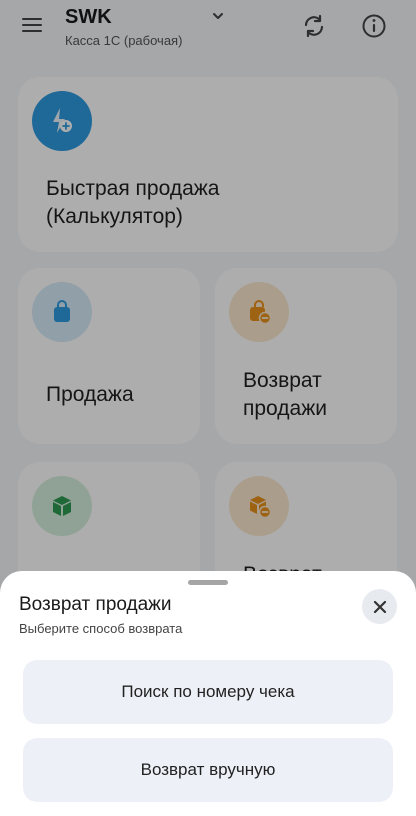  I want to click on close-button, so click(379, 606).